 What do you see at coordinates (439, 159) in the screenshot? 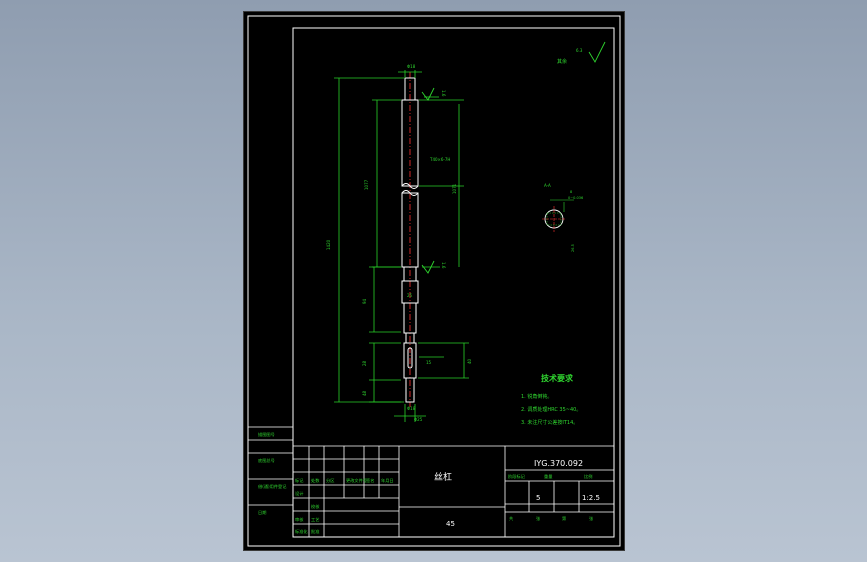
I see `dim-thread: T40×6-7H` at bounding box center [439, 159].